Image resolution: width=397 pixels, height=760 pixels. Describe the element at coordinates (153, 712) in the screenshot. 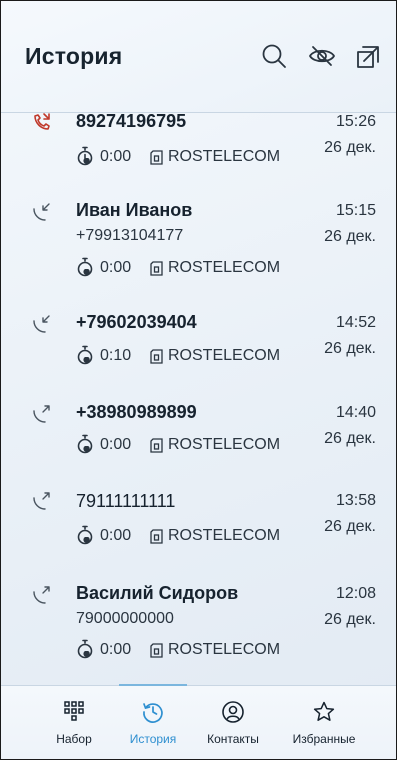

I see `history-icon` at that location.